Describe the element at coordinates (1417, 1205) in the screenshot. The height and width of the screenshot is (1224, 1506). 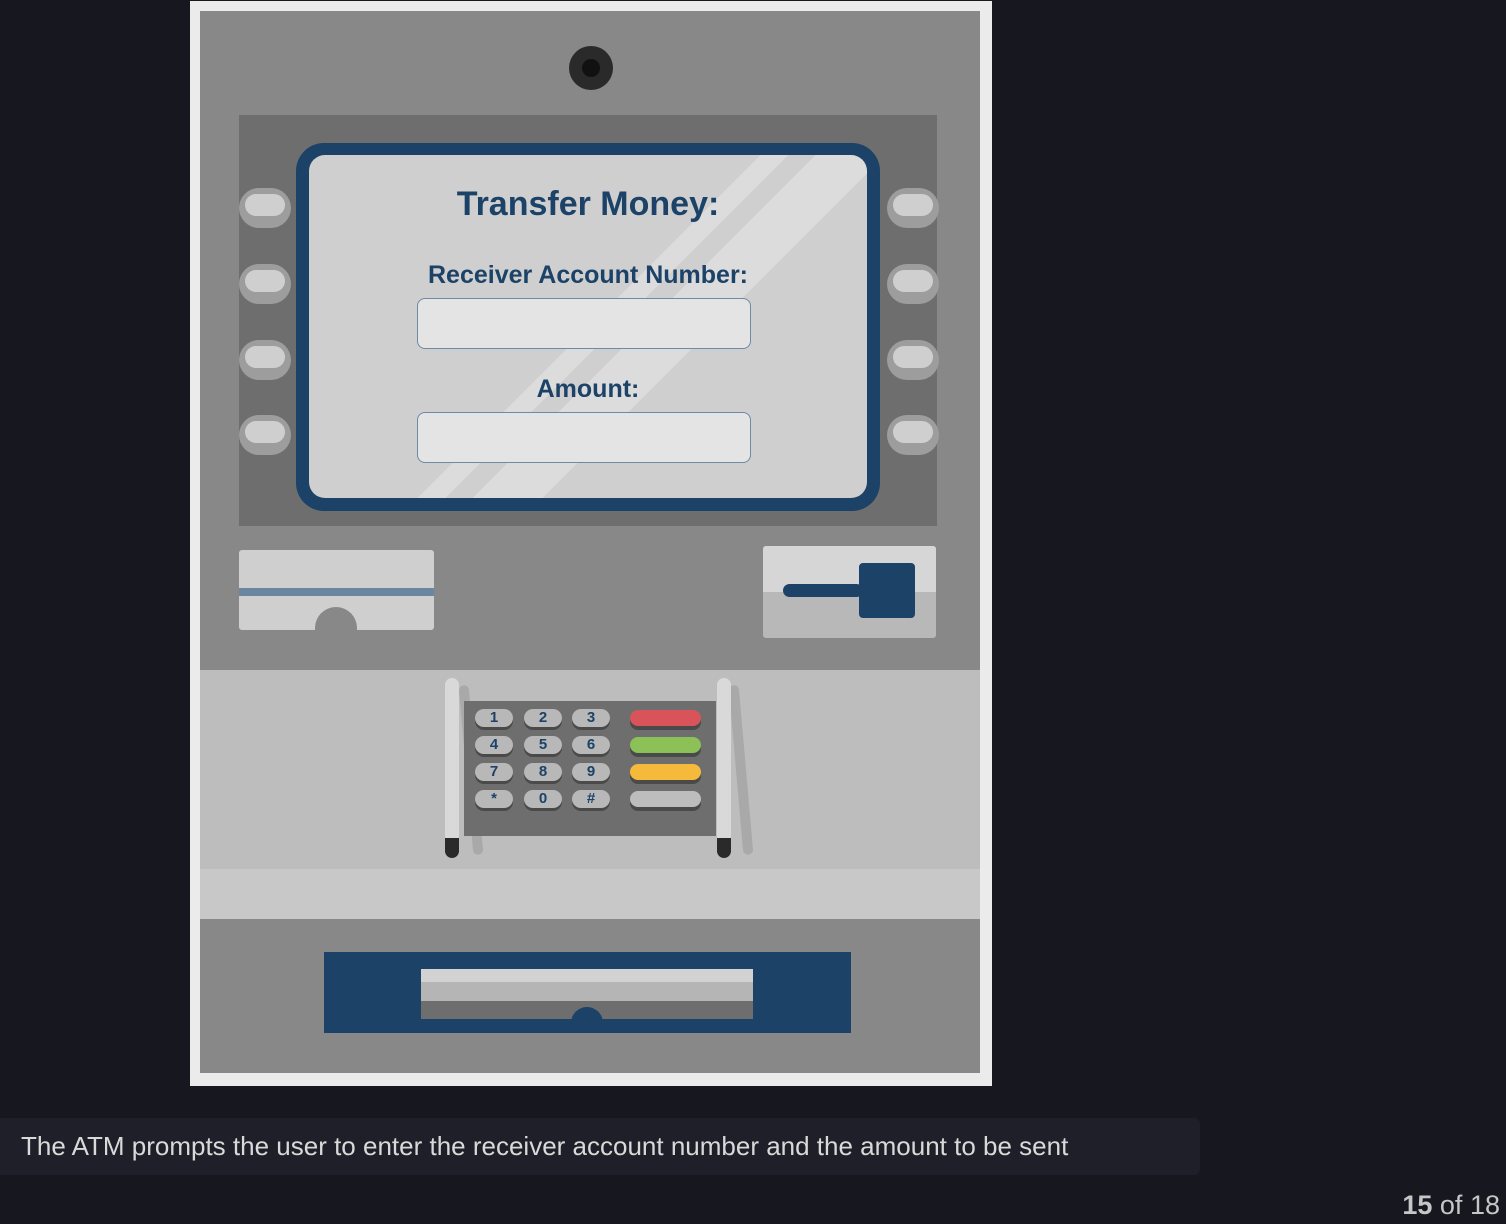
I see `pager-current: 15` at that location.